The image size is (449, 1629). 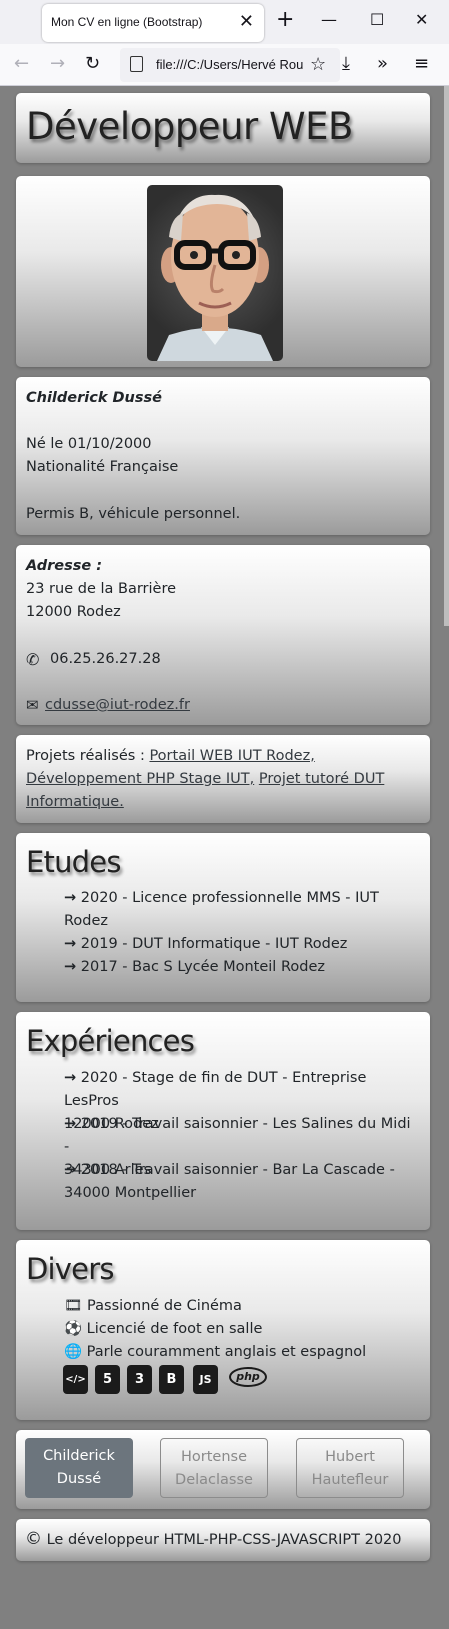 I want to click on globe-icon: 🌐, so click(x=73, y=1352).